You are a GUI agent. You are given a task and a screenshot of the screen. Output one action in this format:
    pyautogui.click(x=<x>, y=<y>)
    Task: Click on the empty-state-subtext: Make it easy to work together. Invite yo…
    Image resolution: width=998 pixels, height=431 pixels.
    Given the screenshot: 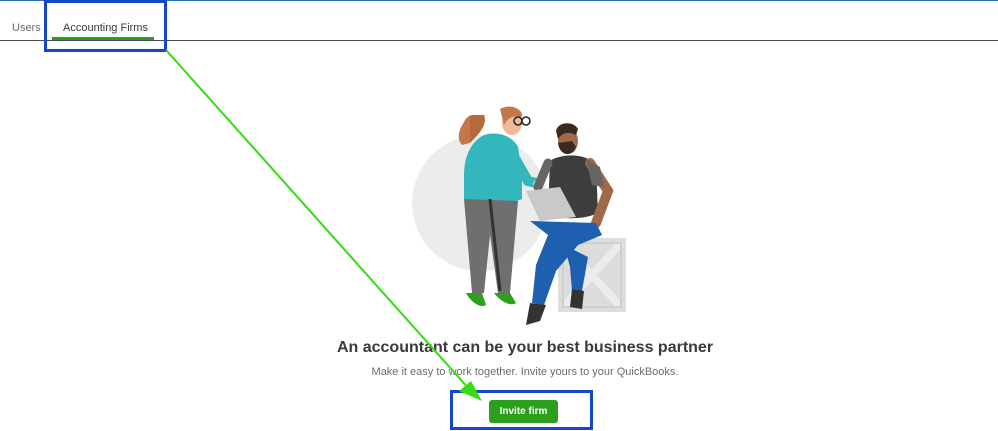 What is the action you would take?
    pyautogui.click(x=525, y=372)
    